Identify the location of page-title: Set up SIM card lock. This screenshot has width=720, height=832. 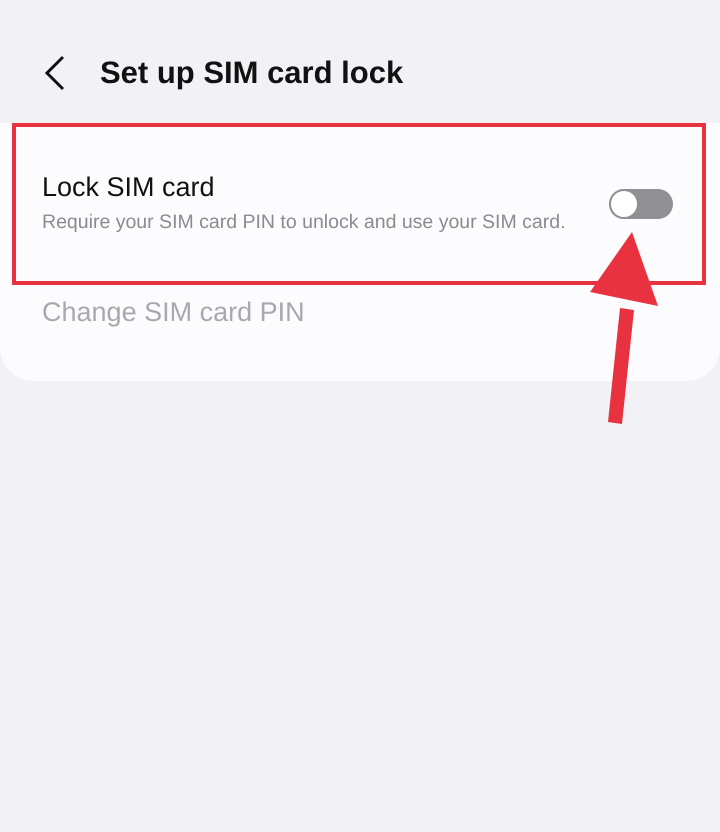
(252, 73).